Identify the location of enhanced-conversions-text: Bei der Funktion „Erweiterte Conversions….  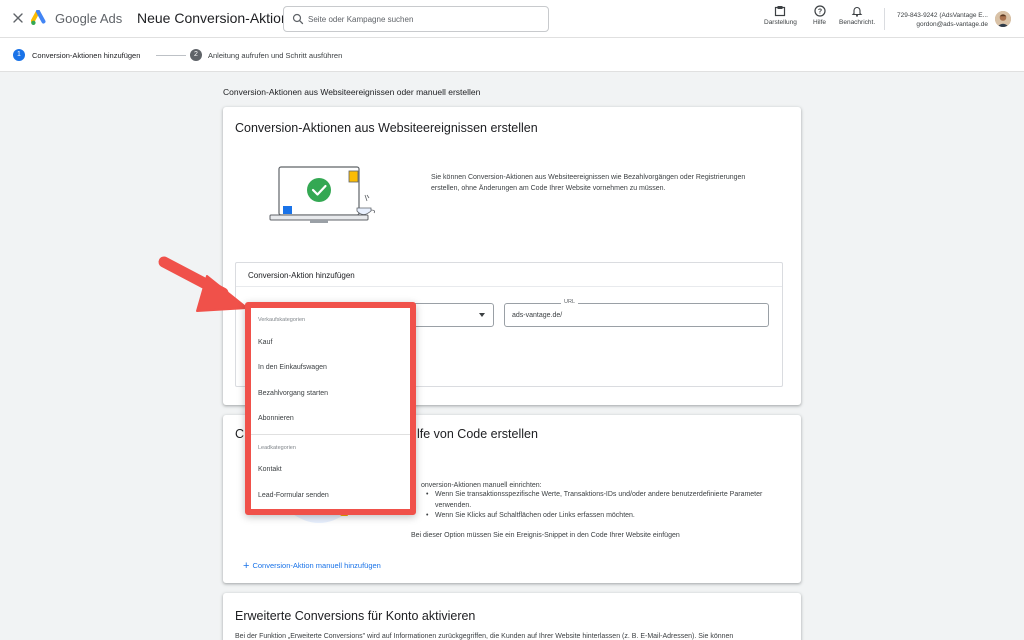
(484, 636).